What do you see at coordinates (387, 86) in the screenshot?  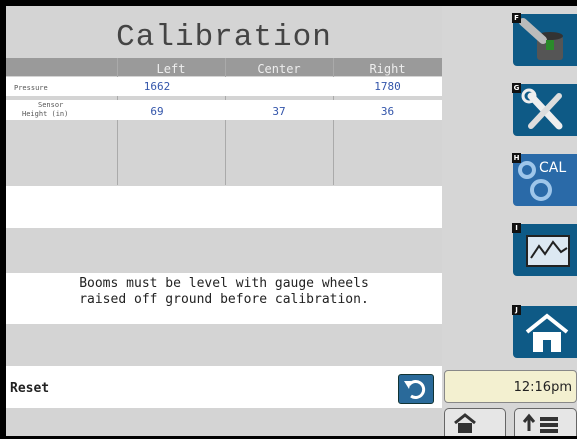 I see `pressure-right-value: 1780` at bounding box center [387, 86].